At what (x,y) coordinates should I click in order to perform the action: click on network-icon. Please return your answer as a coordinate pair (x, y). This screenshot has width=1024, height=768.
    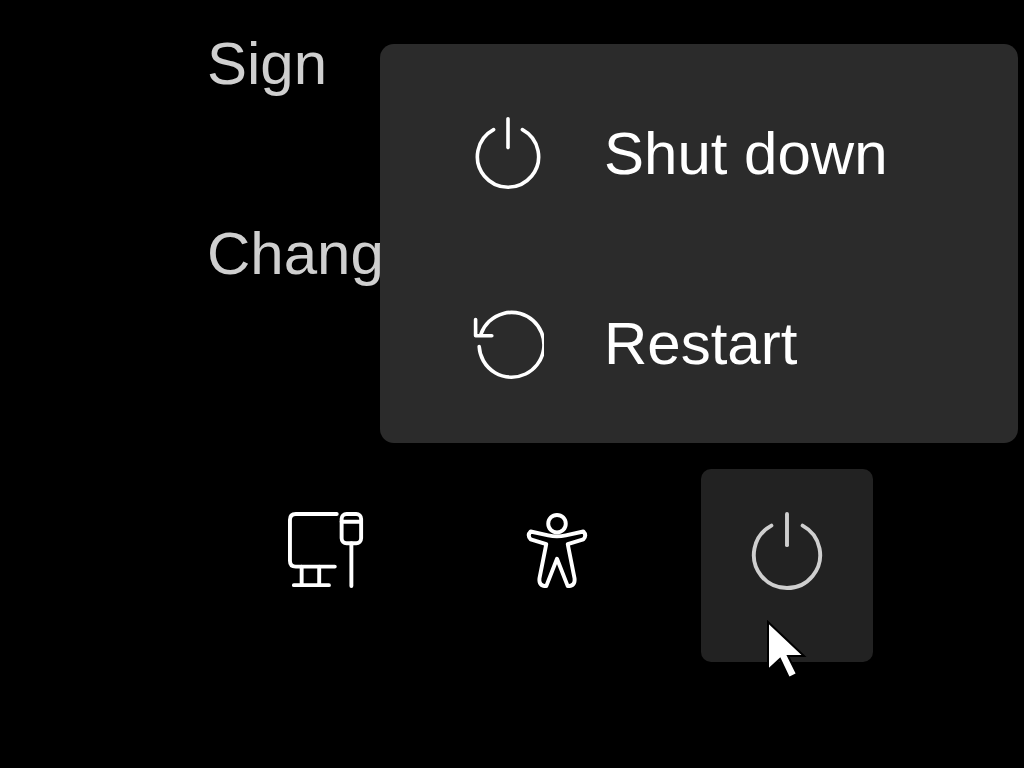
    Looking at the image, I should click on (327, 550).